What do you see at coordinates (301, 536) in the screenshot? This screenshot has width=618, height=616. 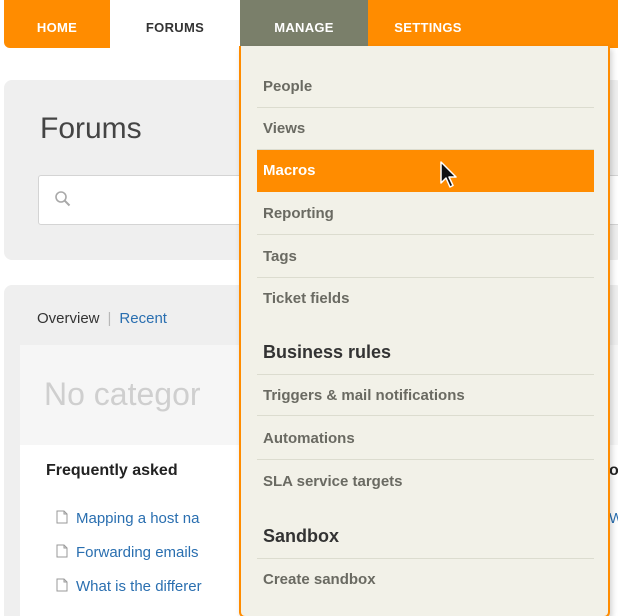 I see `menu-heading-sandbox: Sandbox` at bounding box center [301, 536].